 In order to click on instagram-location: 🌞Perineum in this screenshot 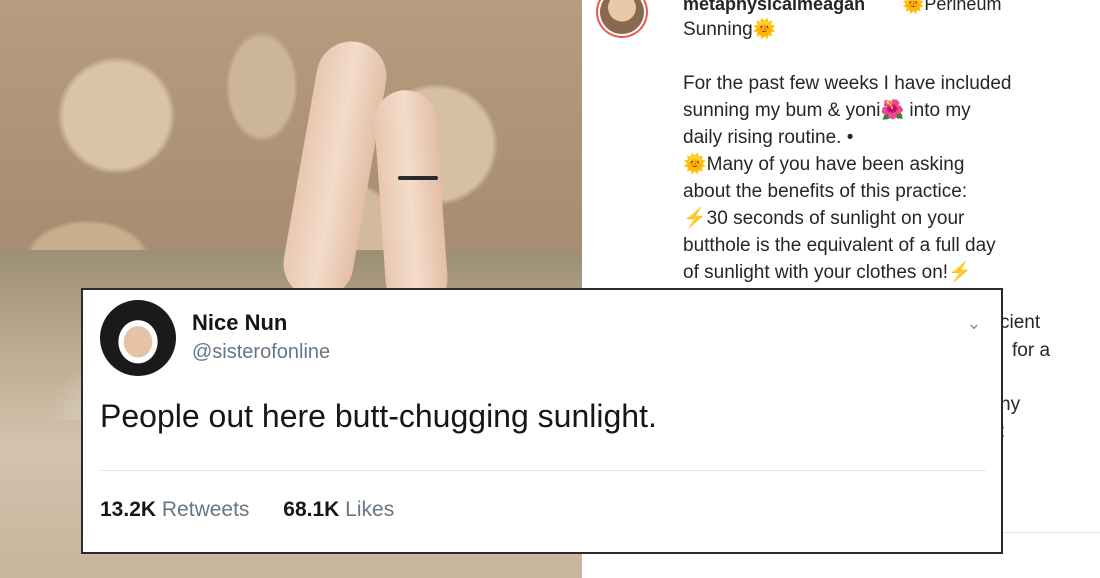, I will do `click(951, 7)`.